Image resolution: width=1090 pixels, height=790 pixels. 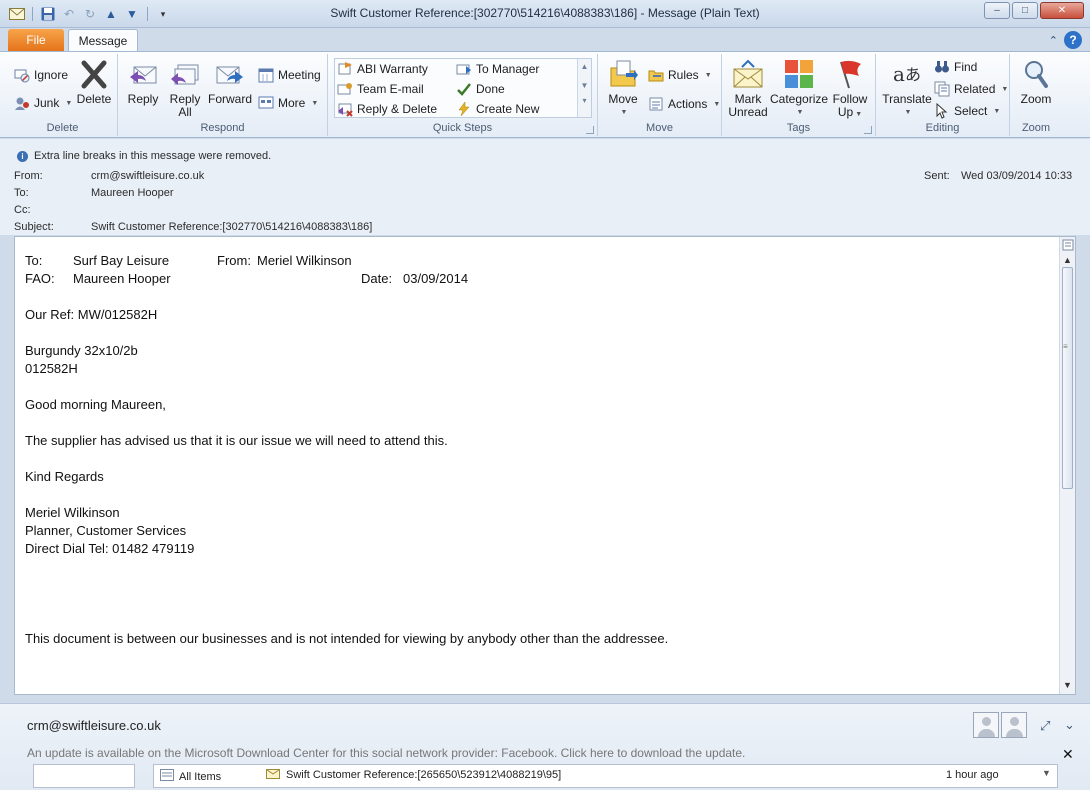 I want to click on delete-group: Ignore Junk ▼ Delete Delete, so click(x=63, y=95).